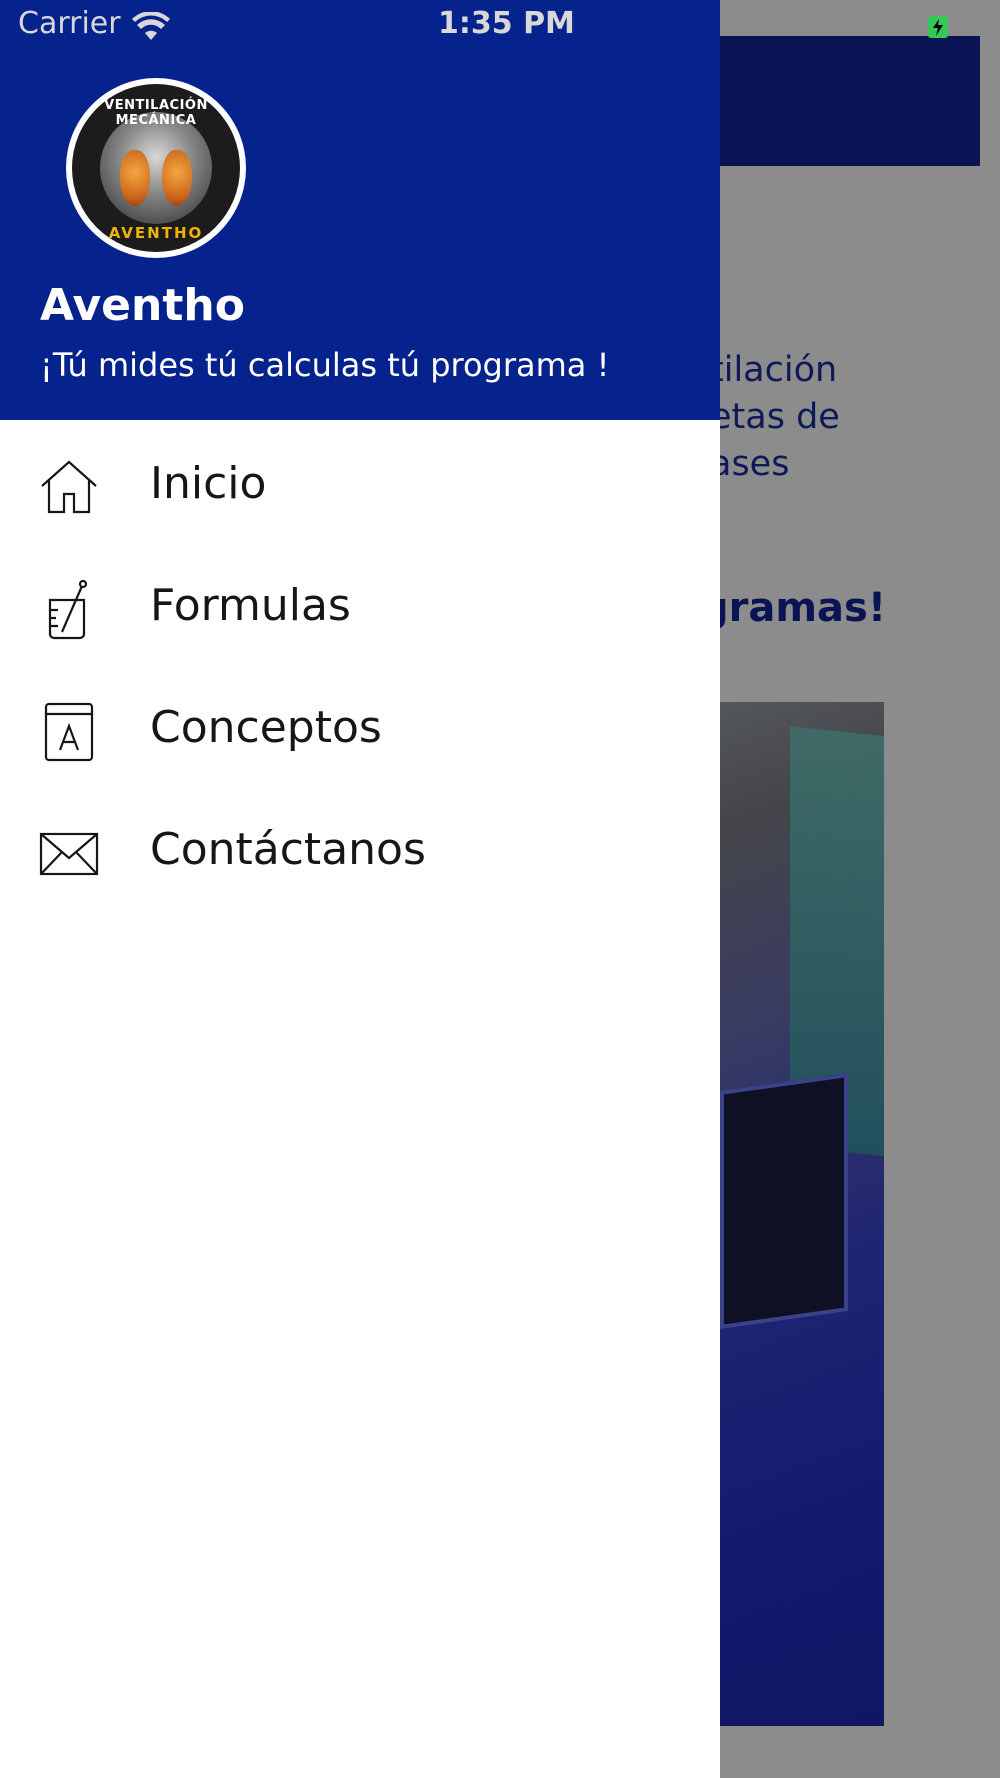 The image size is (1000, 1778). I want to click on wifi-icon, so click(151, 26).